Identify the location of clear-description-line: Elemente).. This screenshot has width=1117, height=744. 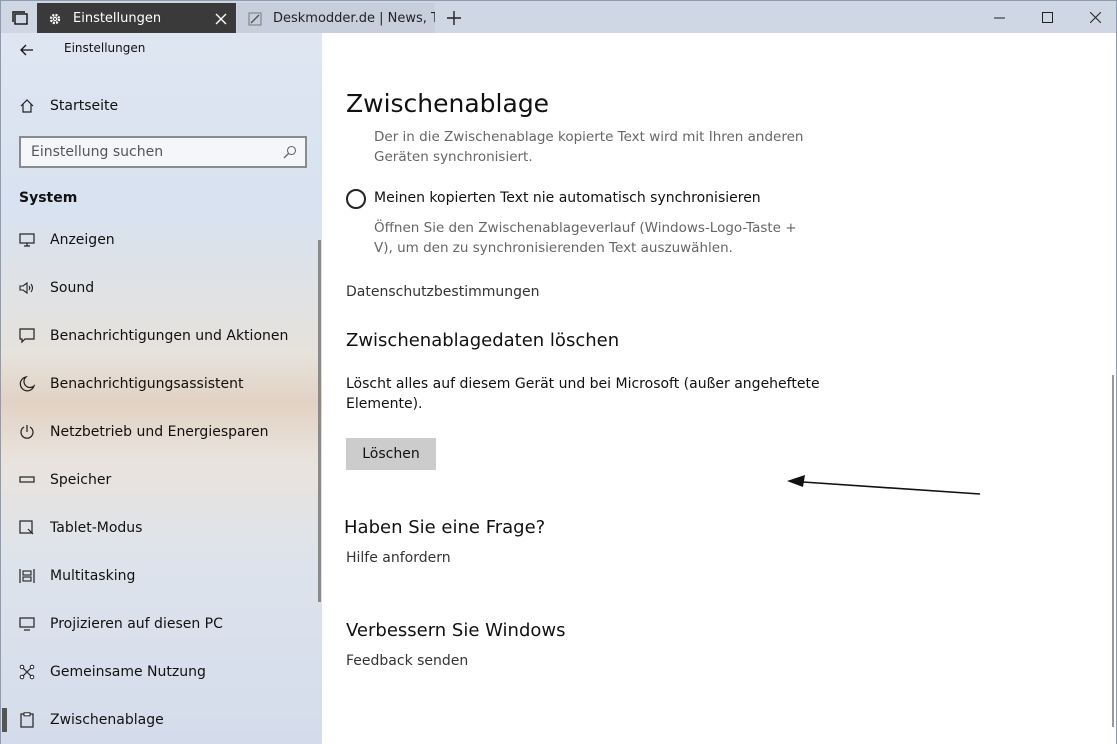
(384, 404).